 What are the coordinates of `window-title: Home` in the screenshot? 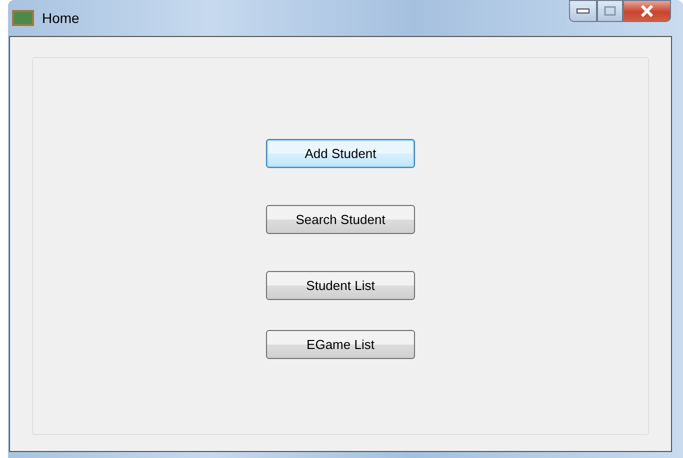 It's located at (61, 18).